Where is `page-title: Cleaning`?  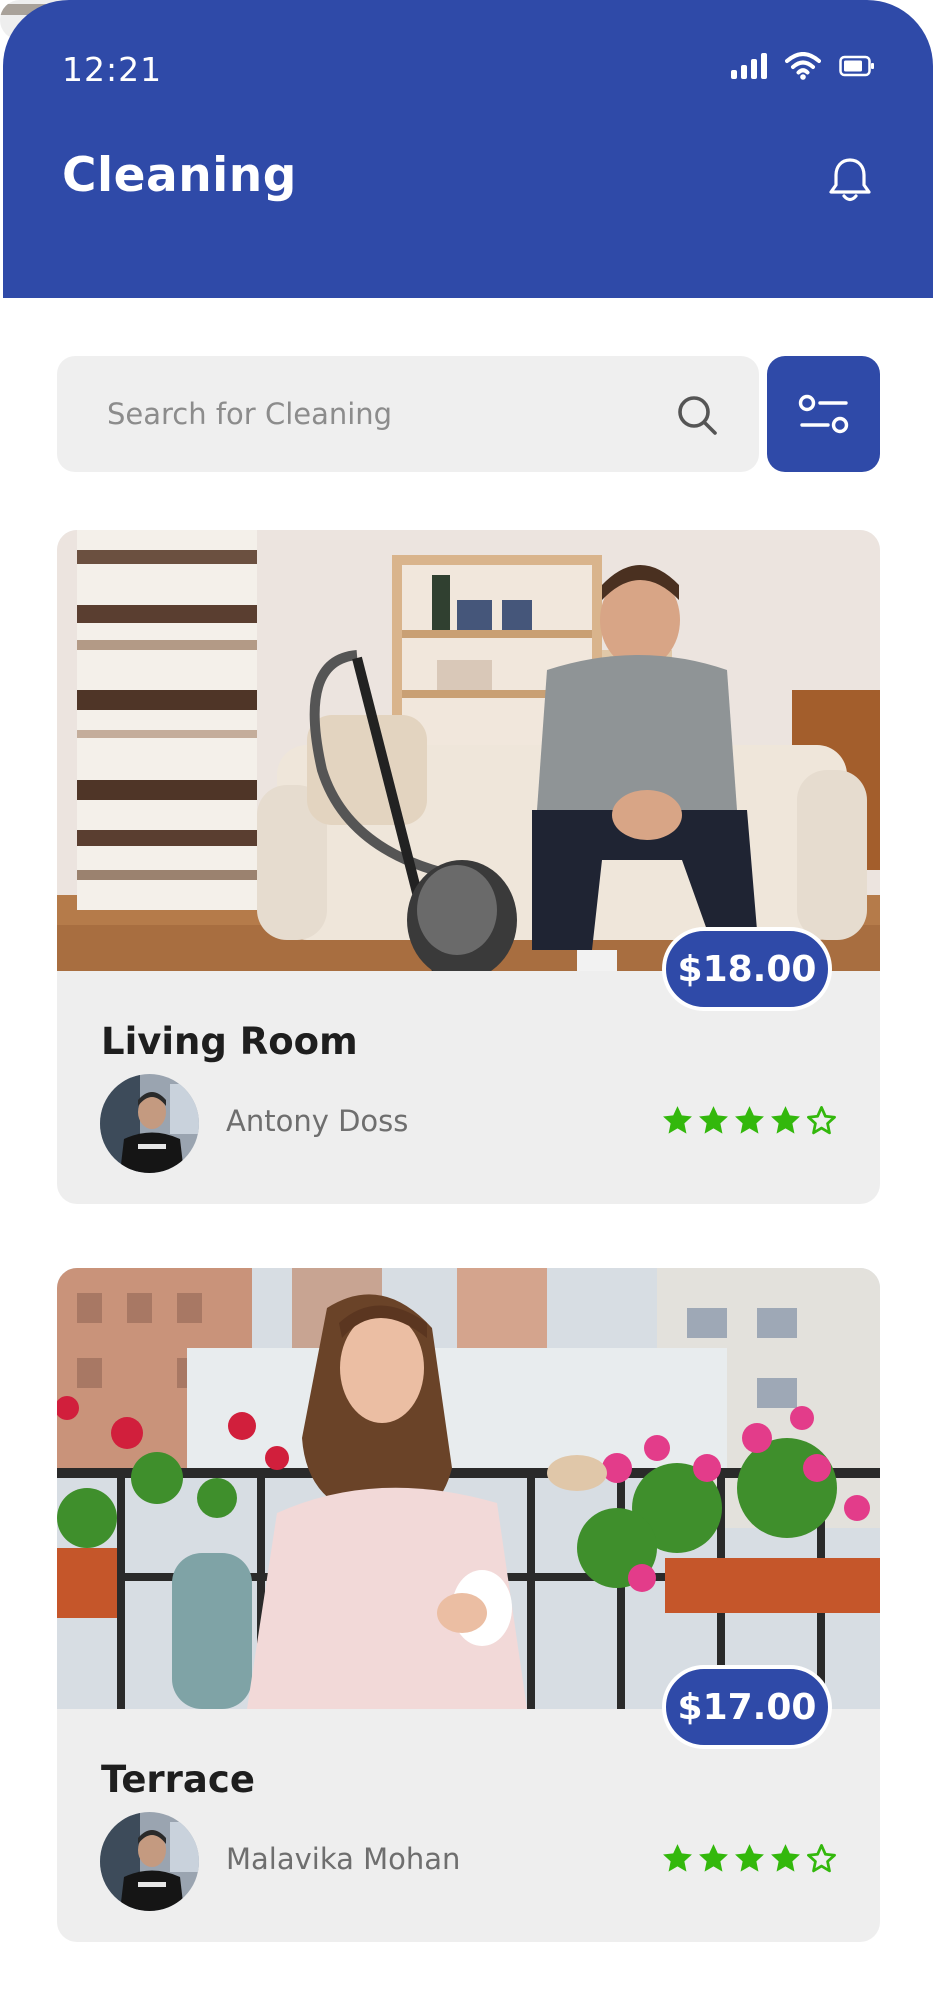 page-title: Cleaning is located at coordinates (179, 175).